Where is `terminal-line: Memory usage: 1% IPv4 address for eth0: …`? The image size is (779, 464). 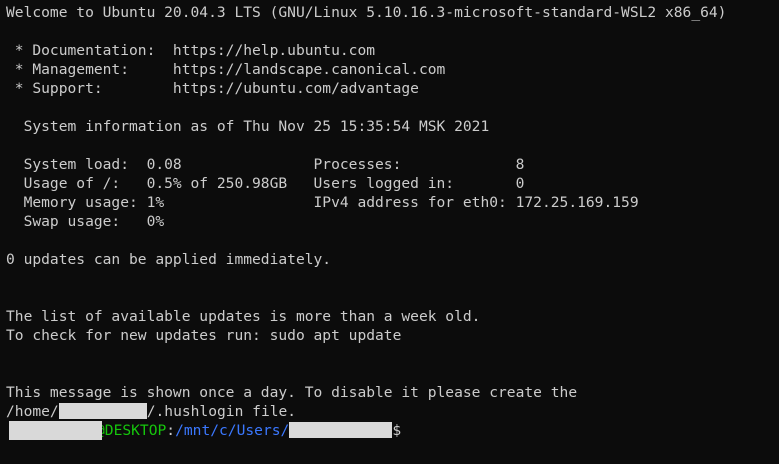 terminal-line: Memory usage: 1% IPv4 address for eth0: … is located at coordinates (322, 202).